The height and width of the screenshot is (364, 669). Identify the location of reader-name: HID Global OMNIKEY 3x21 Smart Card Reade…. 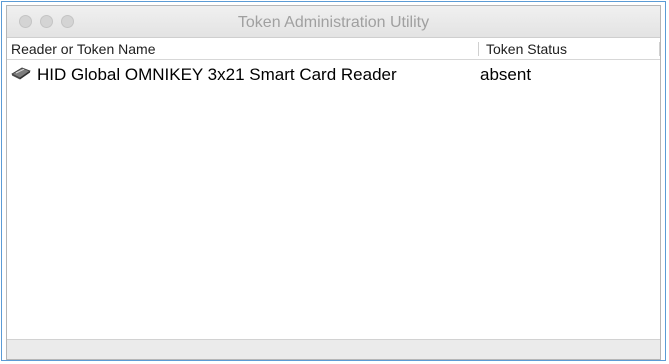
(217, 74).